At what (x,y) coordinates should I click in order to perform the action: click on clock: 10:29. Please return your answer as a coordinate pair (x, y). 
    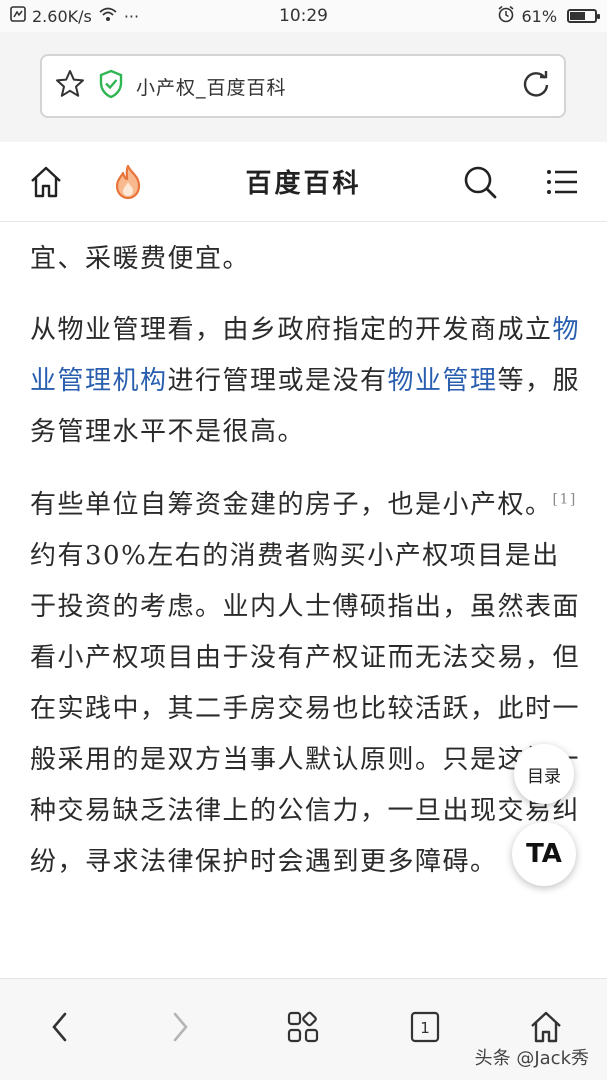
    Looking at the image, I should click on (303, 16).